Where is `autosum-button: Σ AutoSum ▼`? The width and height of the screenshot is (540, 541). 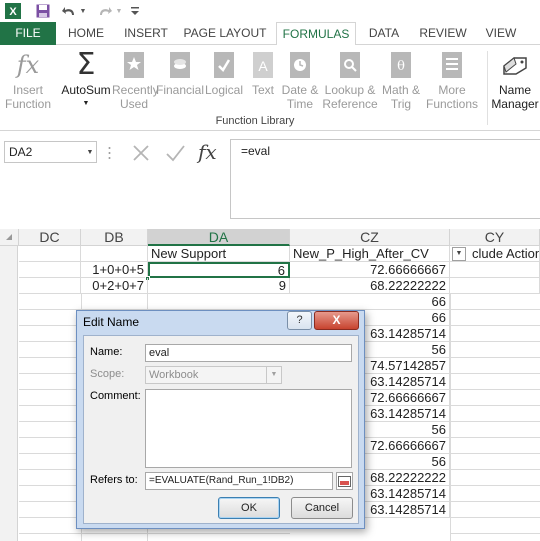 autosum-button: Σ AutoSum ▼ is located at coordinates (86, 82).